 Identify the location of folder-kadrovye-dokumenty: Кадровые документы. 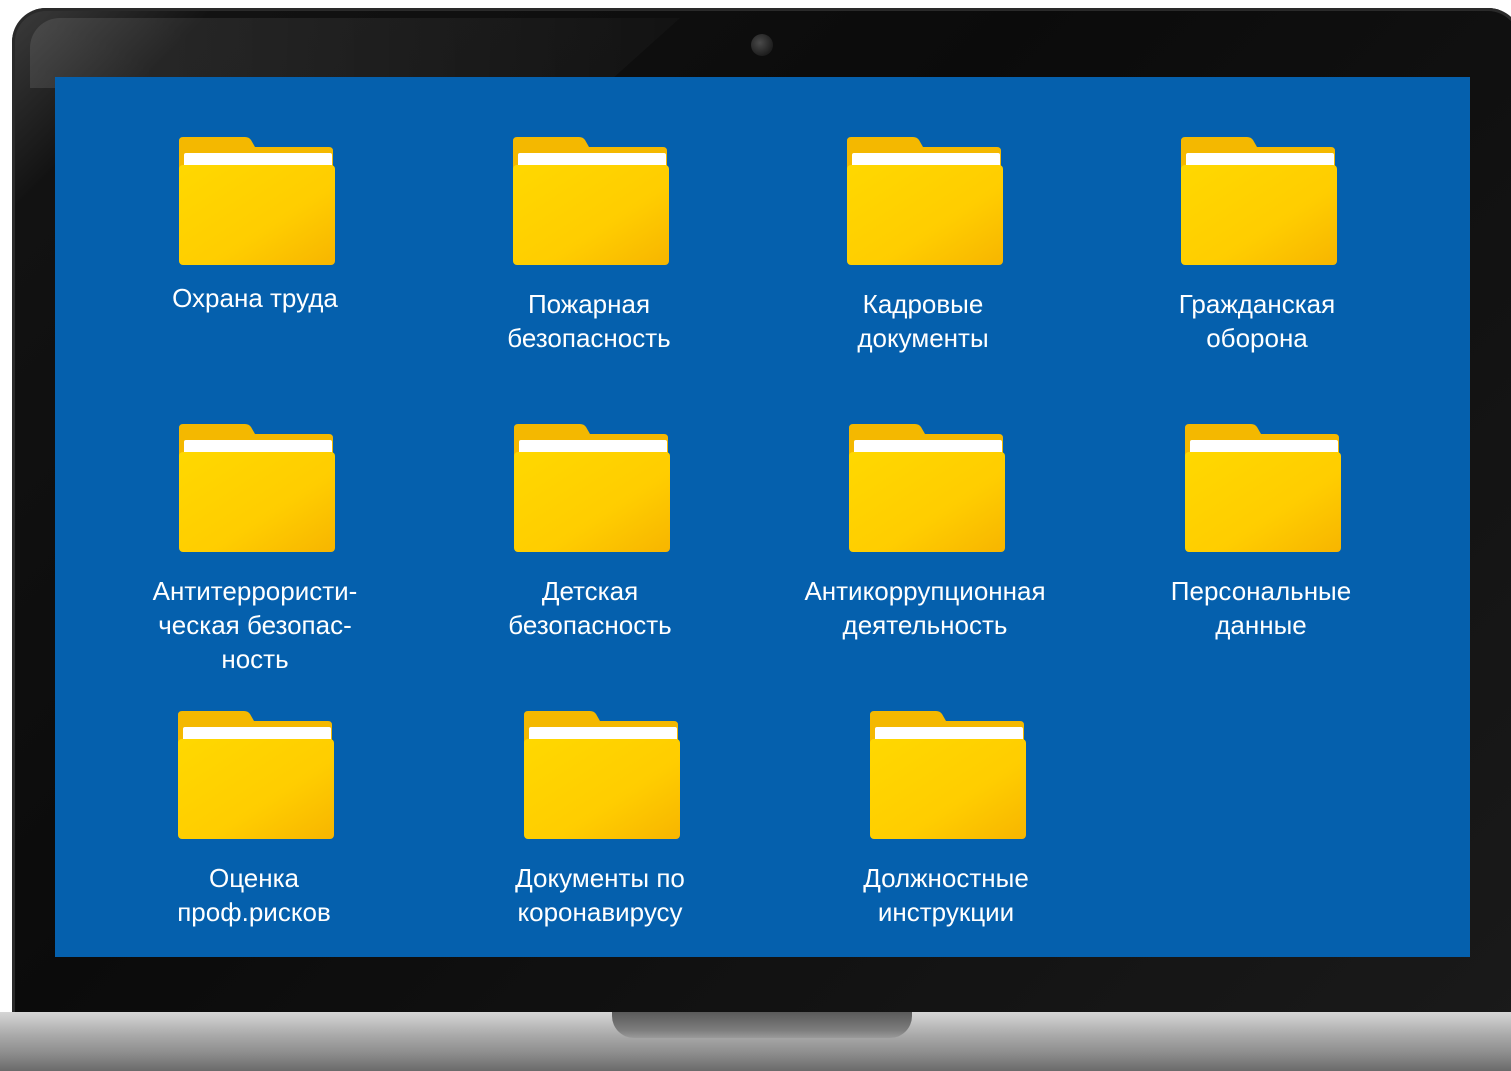
(923, 245).